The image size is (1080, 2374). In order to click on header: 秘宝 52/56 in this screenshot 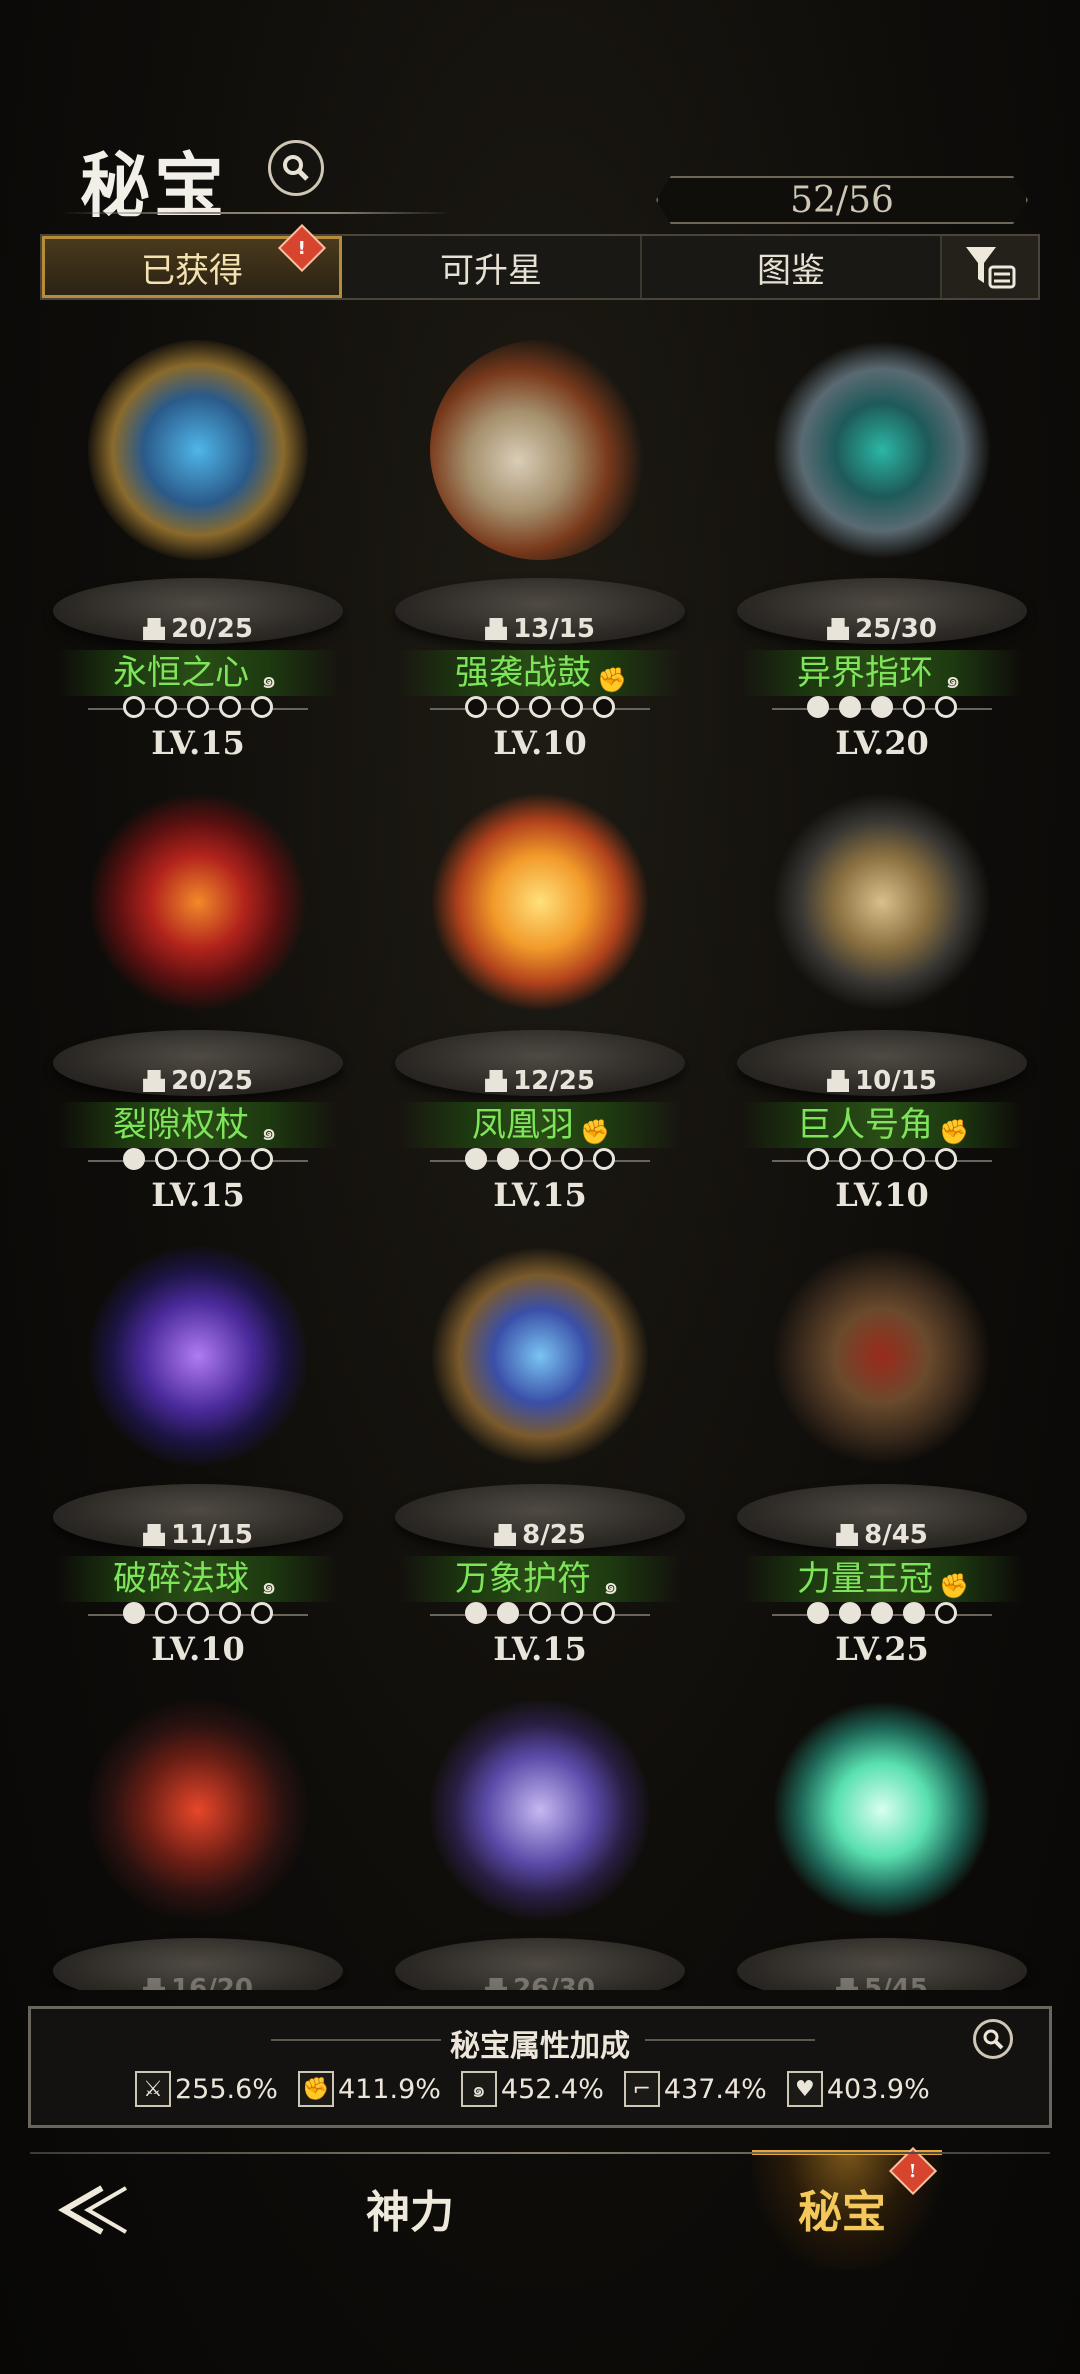, I will do `click(540, 175)`.